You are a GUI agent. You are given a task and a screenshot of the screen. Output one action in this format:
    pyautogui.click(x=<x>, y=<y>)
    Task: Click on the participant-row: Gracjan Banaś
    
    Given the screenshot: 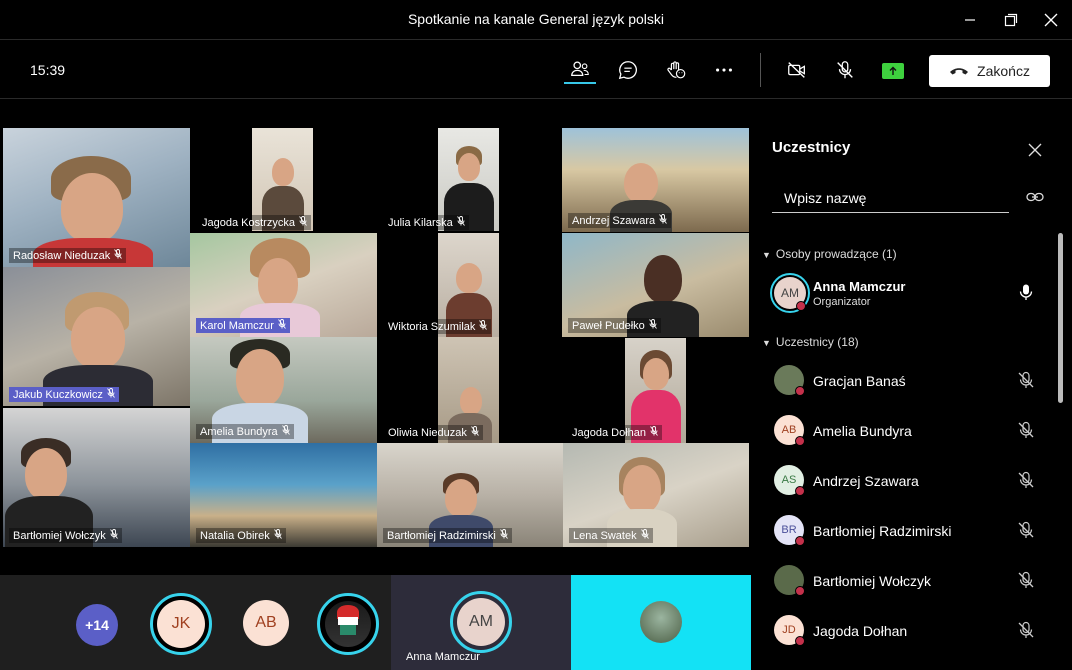 What is the action you would take?
    pyautogui.click(x=912, y=380)
    